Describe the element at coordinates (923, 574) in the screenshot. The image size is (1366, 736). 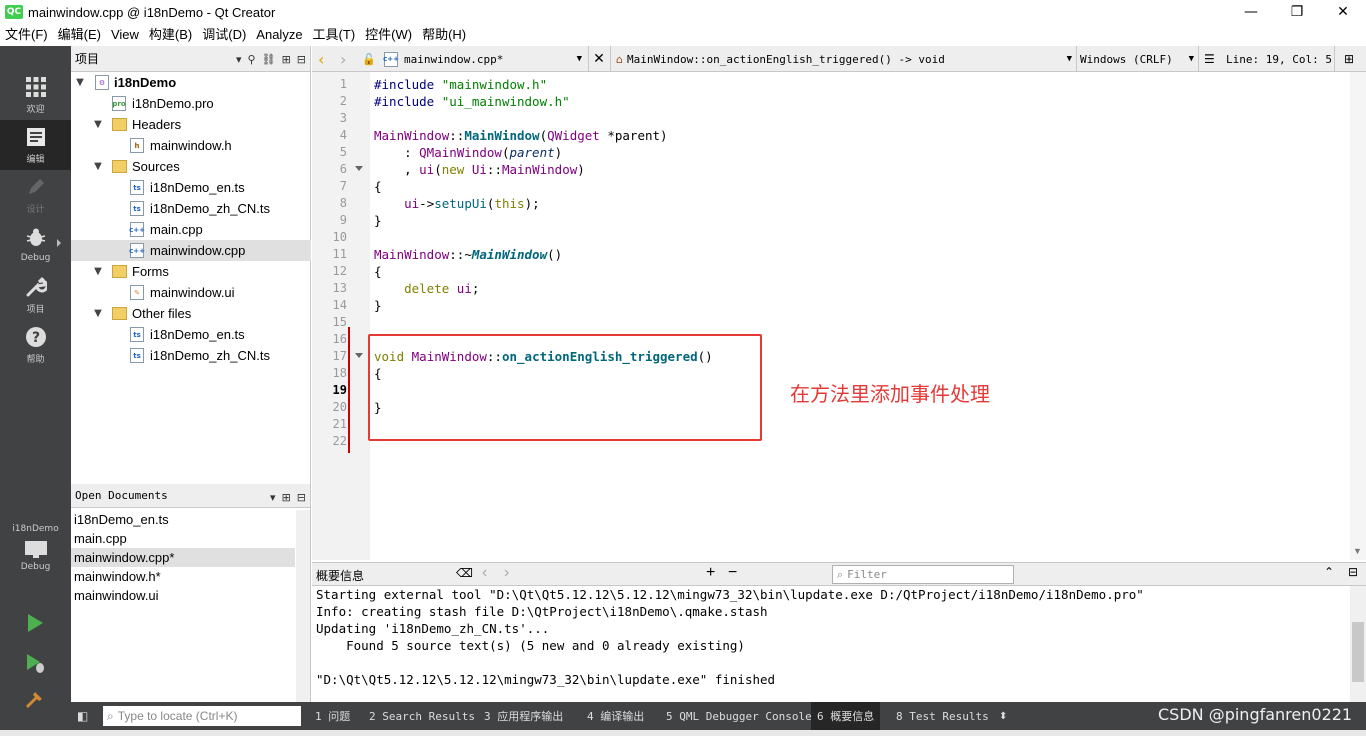
I see `output-filter-input: ⌕ Filter` at that location.